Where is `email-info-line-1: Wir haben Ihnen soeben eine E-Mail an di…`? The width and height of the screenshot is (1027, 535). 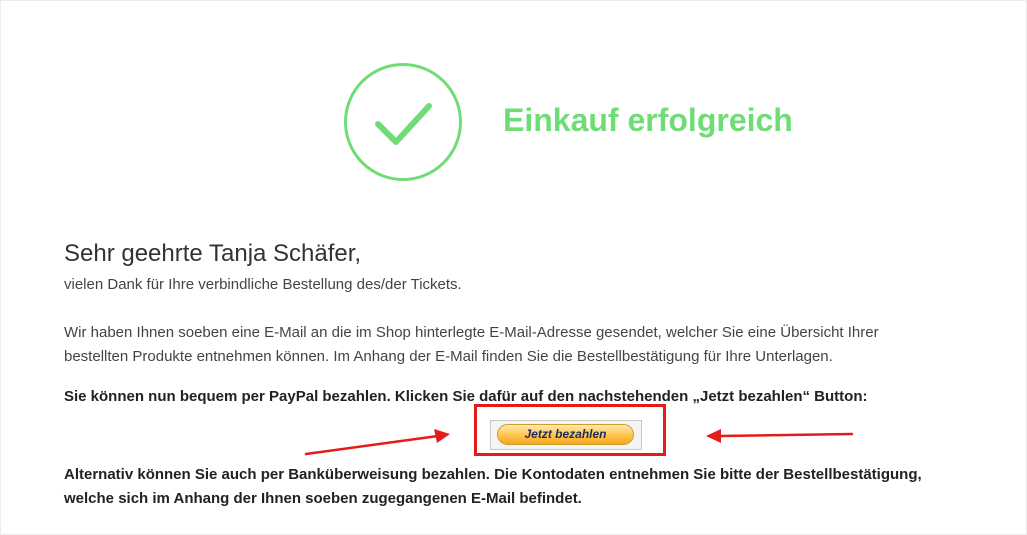 email-info-line-1: Wir haben Ihnen soeben eine E-Mail an di… is located at coordinates (471, 332).